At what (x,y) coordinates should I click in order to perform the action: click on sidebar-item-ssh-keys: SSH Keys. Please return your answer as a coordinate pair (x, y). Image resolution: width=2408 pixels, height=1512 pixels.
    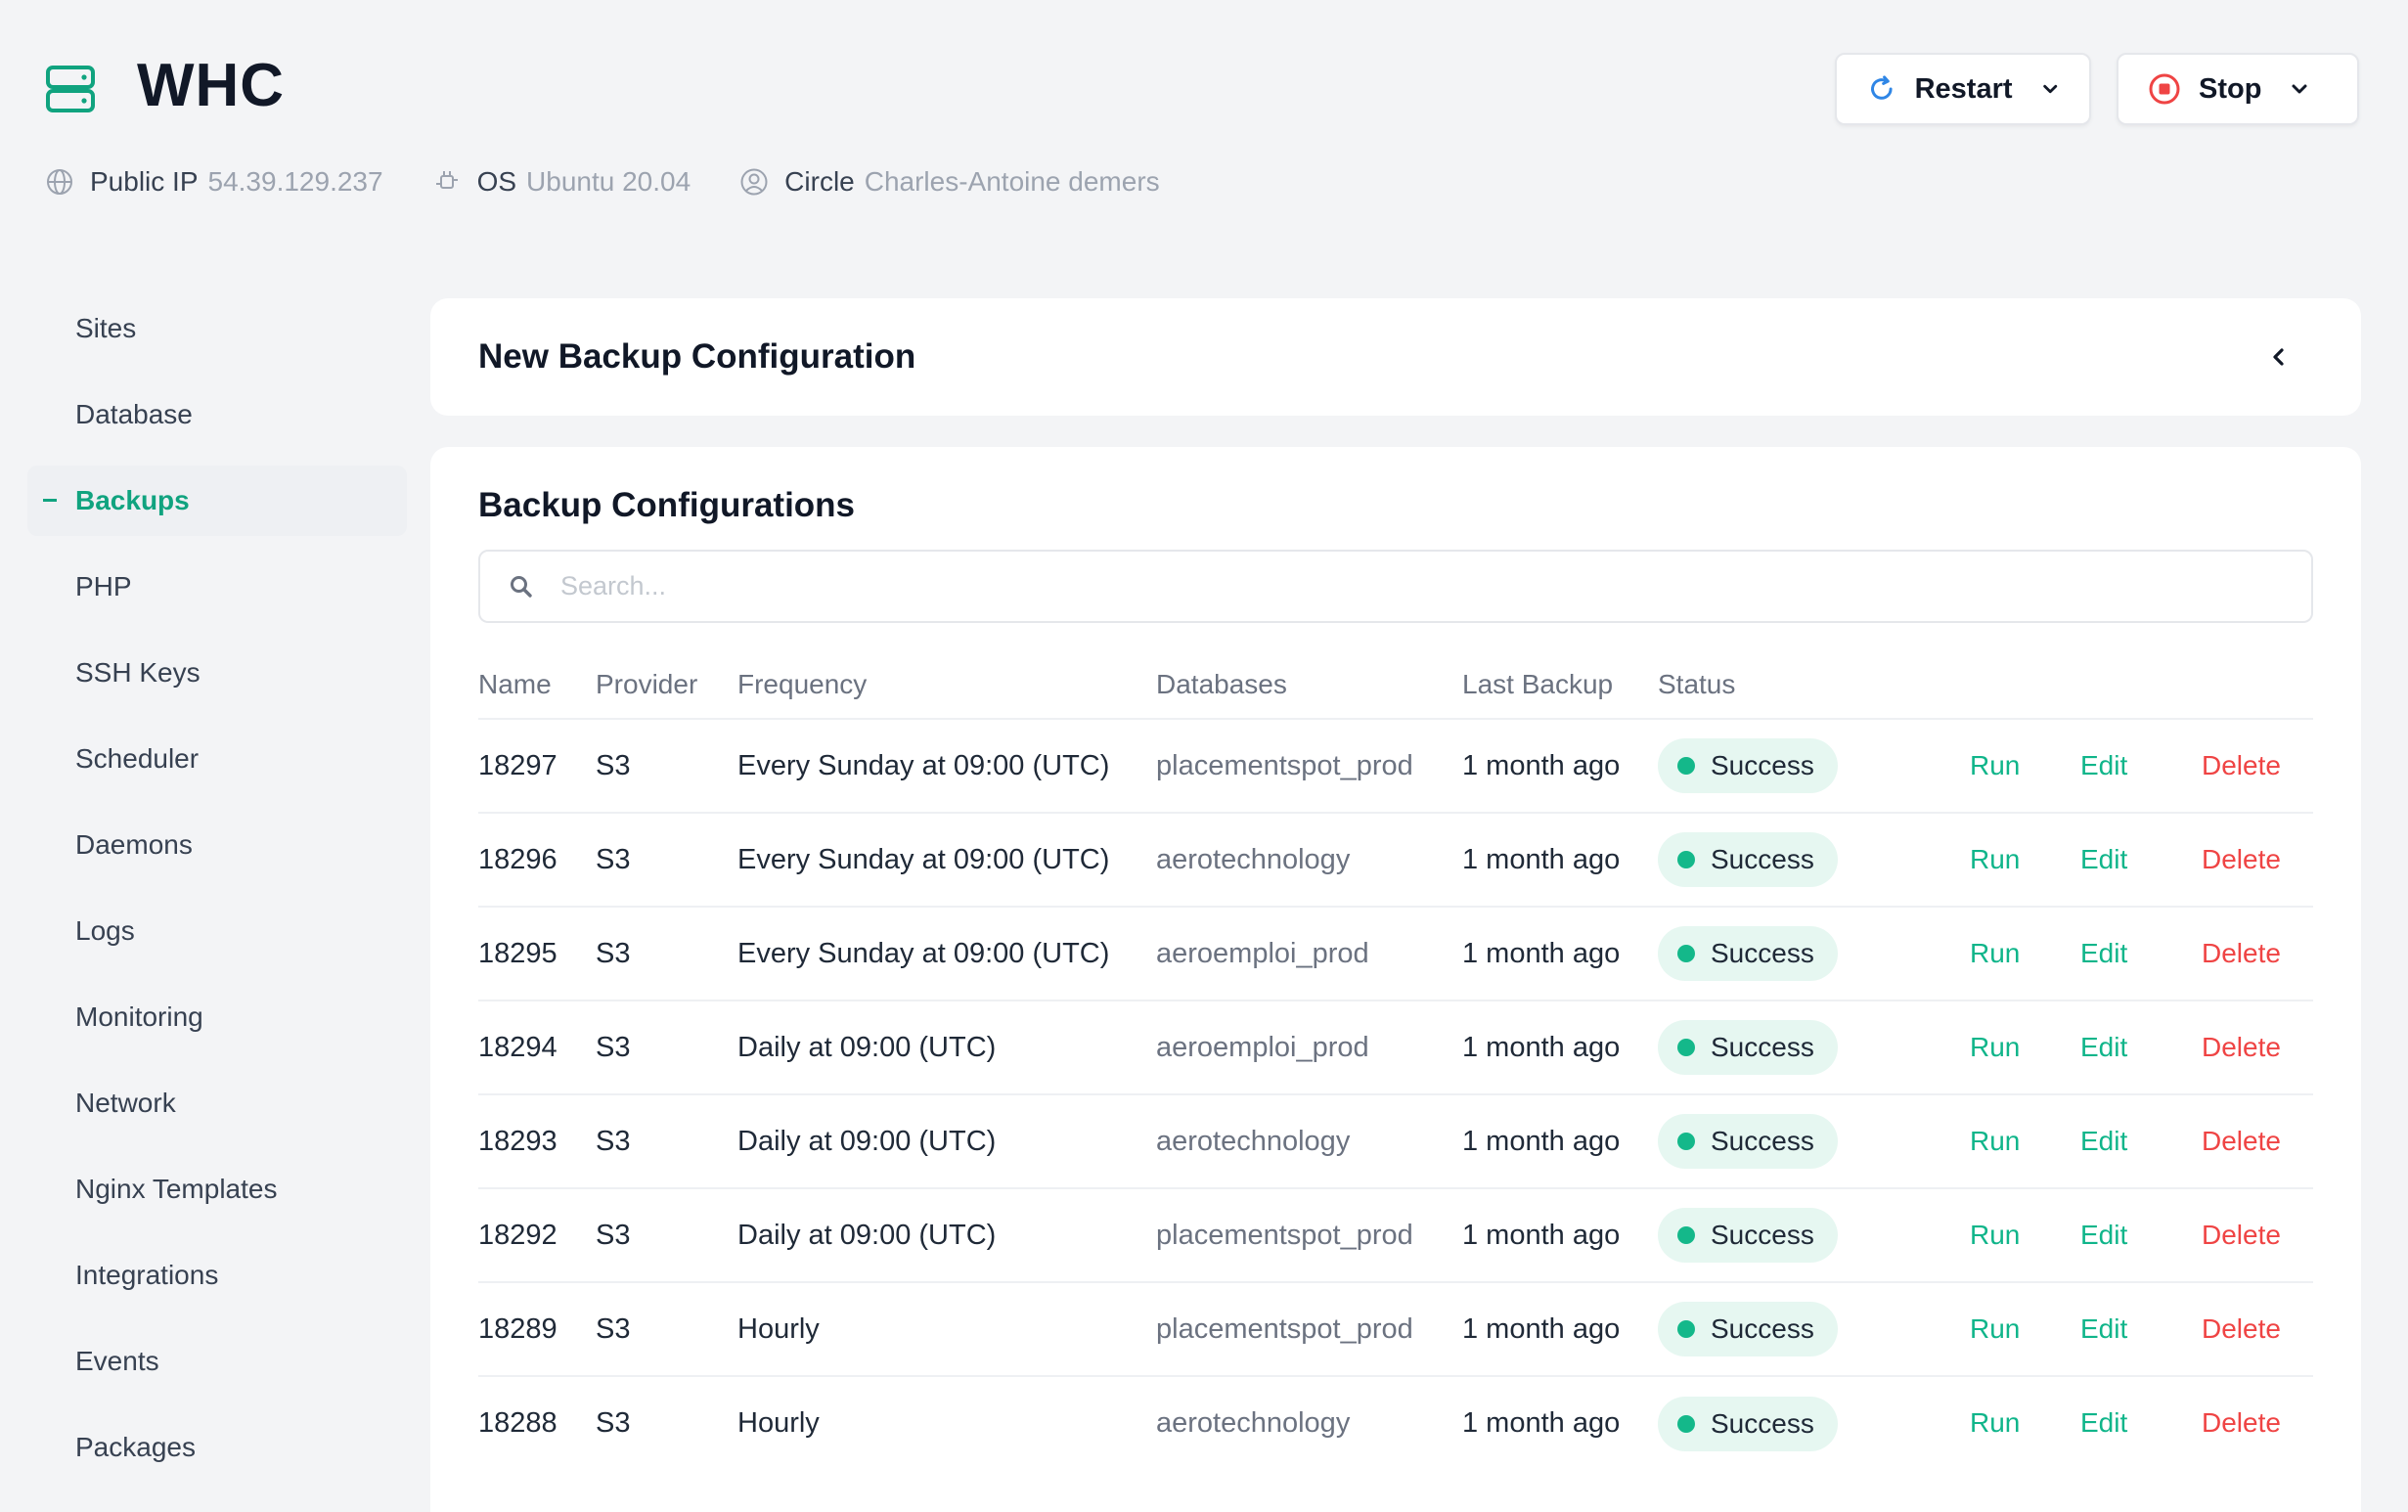
    Looking at the image, I should click on (217, 673).